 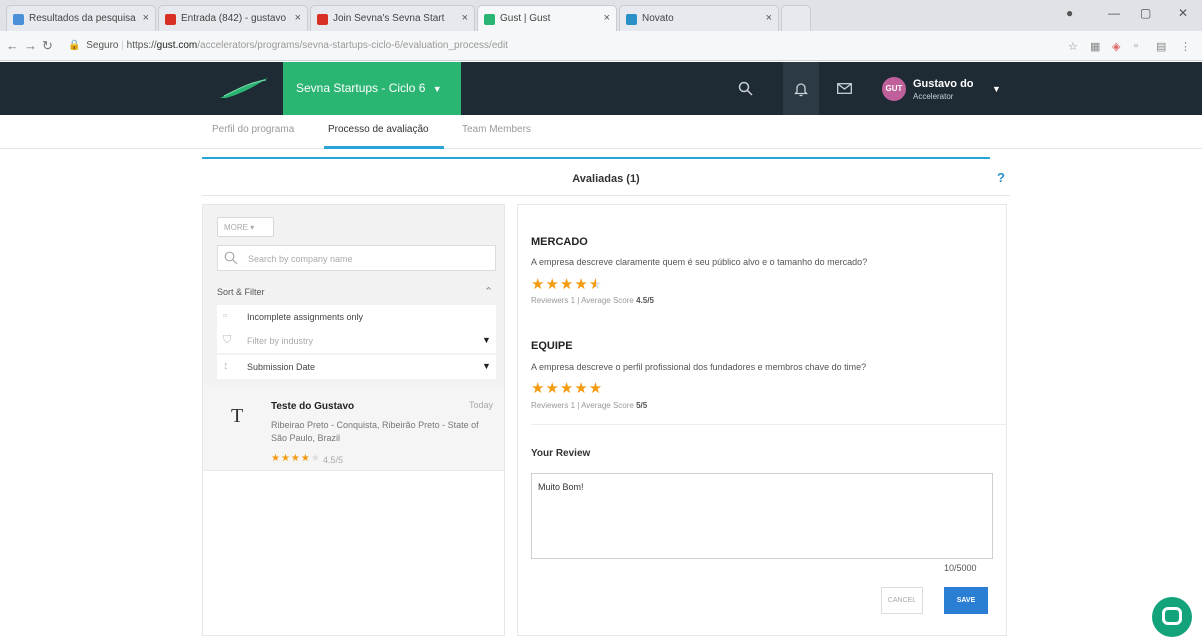 I want to click on dropdown-label: MORE, so click(x=236, y=227).